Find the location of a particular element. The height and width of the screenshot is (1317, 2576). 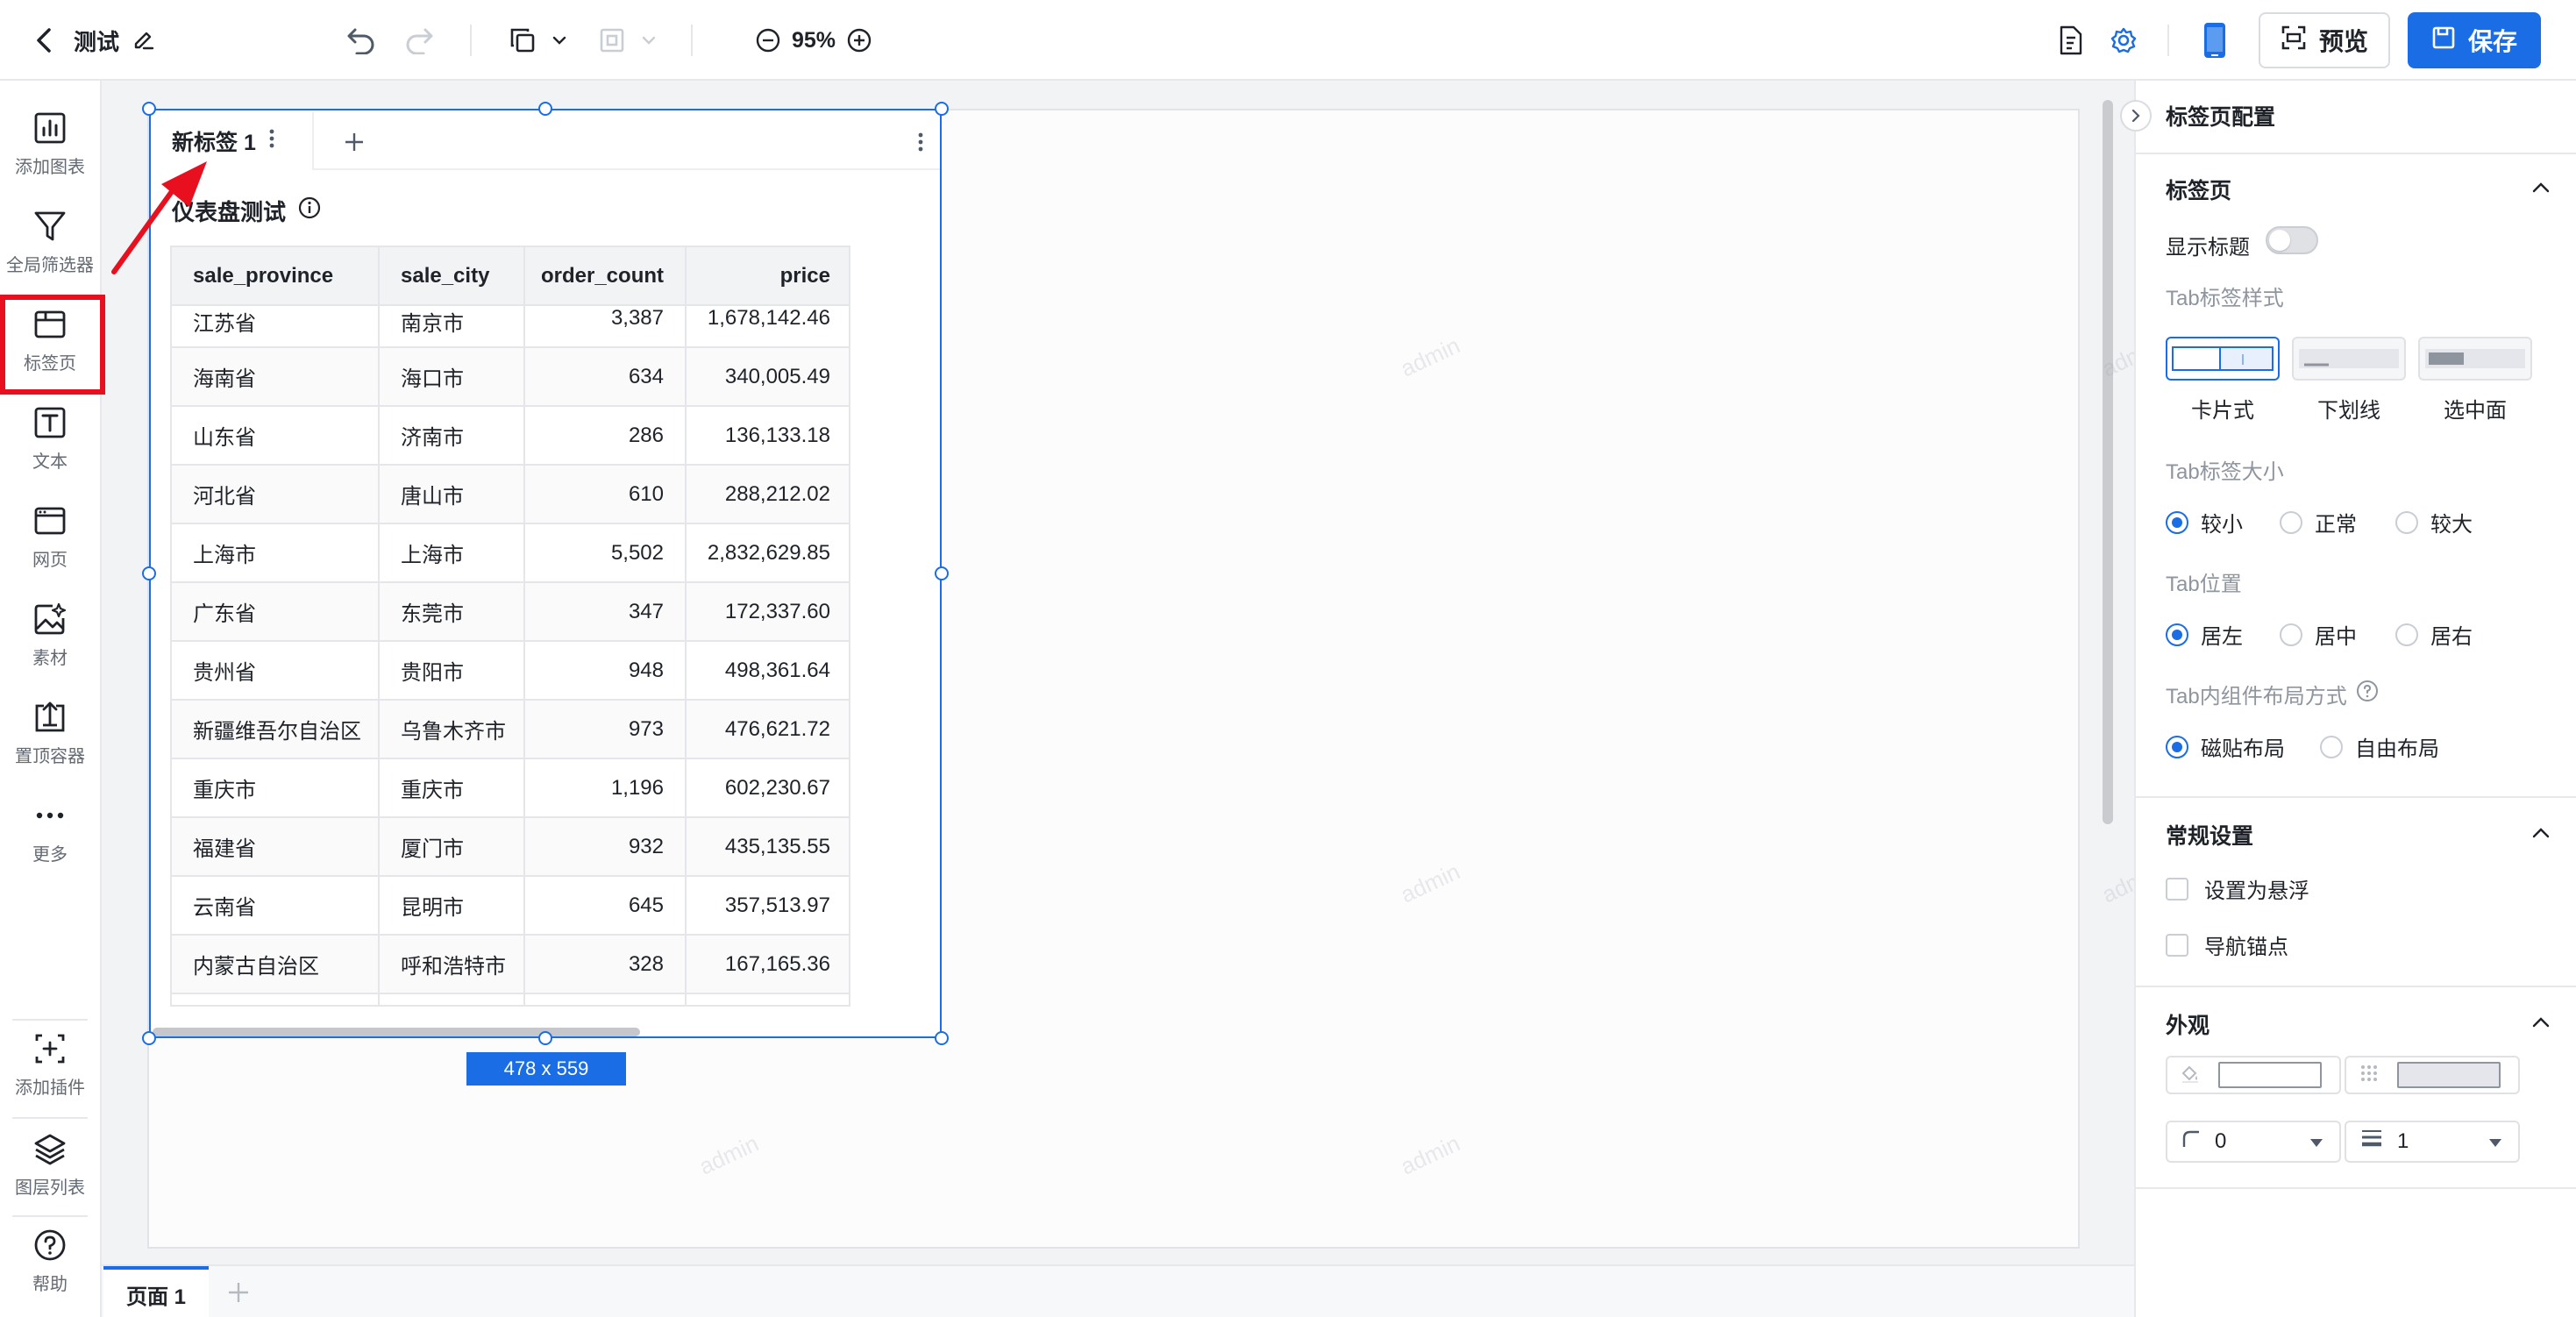

sidebar-item-add-chart: 添加图表 is located at coordinates (50, 144).